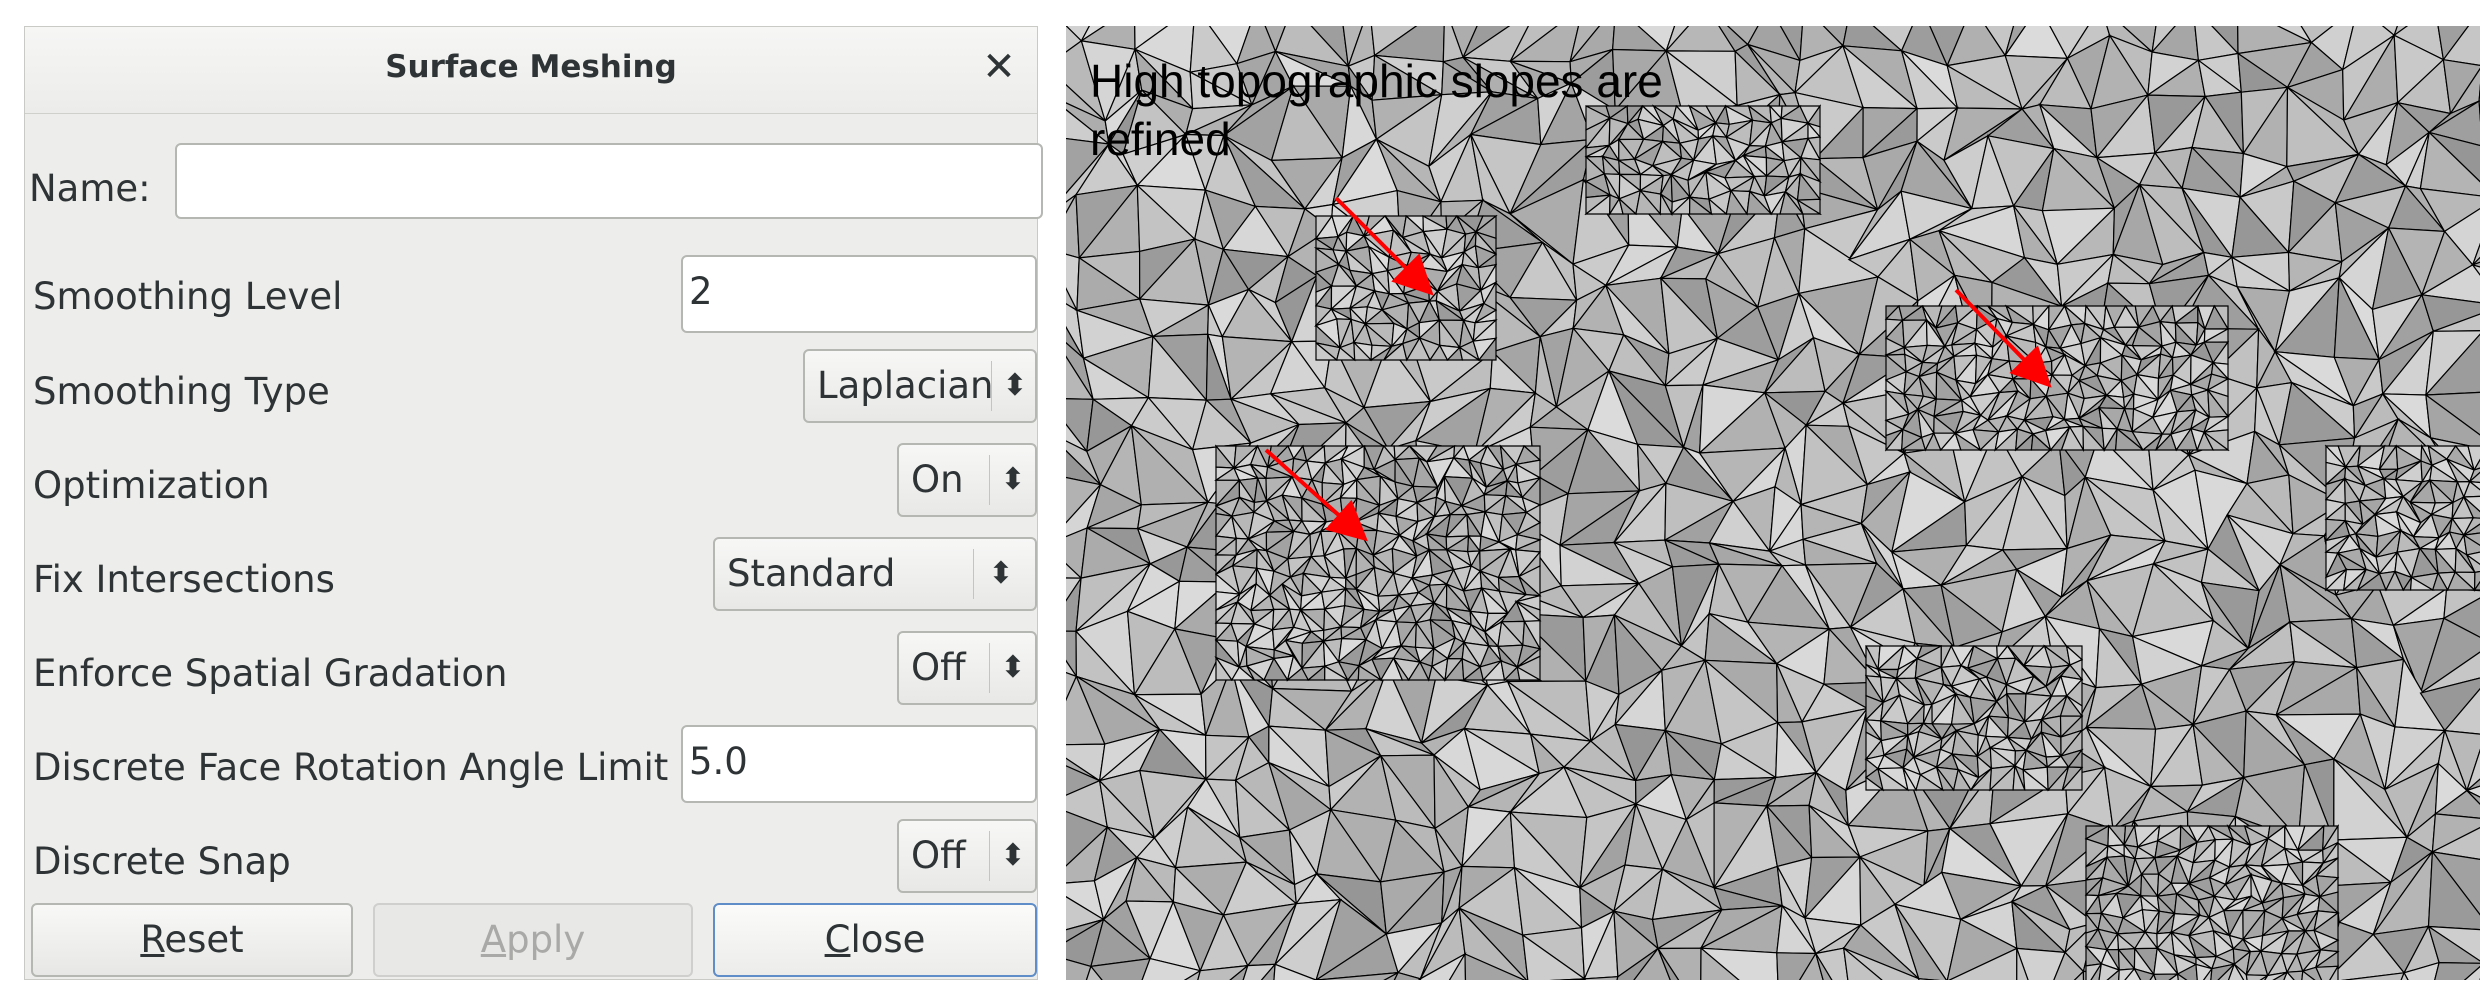 This screenshot has height=1004, width=2492. What do you see at coordinates (1376, 110) in the screenshot?
I see `annotation-caption: High topographic slopes are refined` at bounding box center [1376, 110].